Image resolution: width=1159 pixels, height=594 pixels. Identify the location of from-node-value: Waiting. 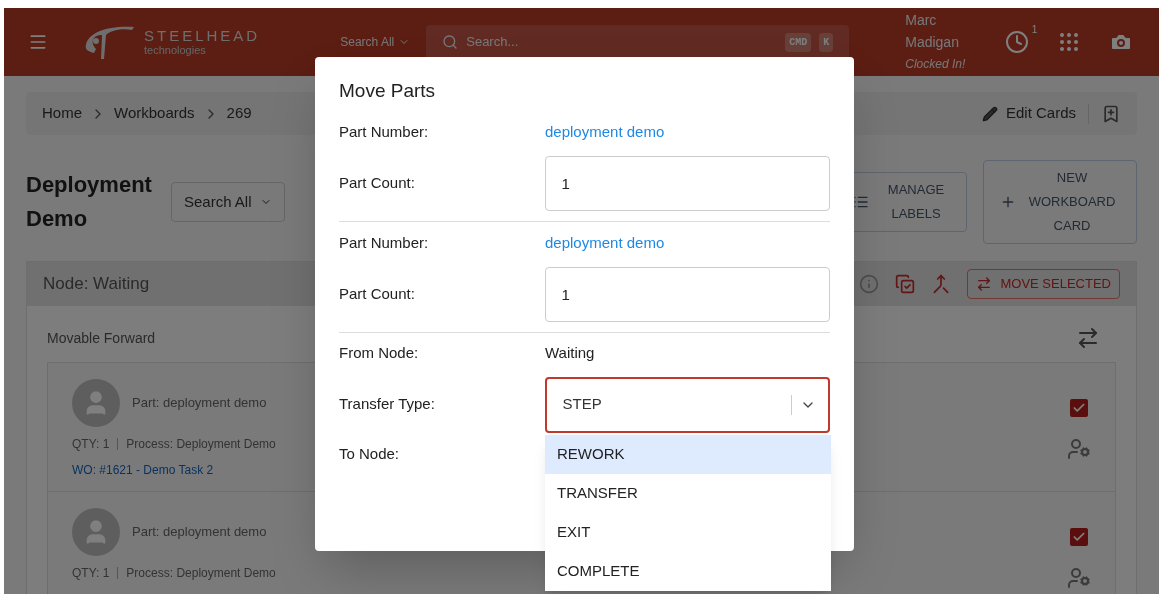
(570, 353).